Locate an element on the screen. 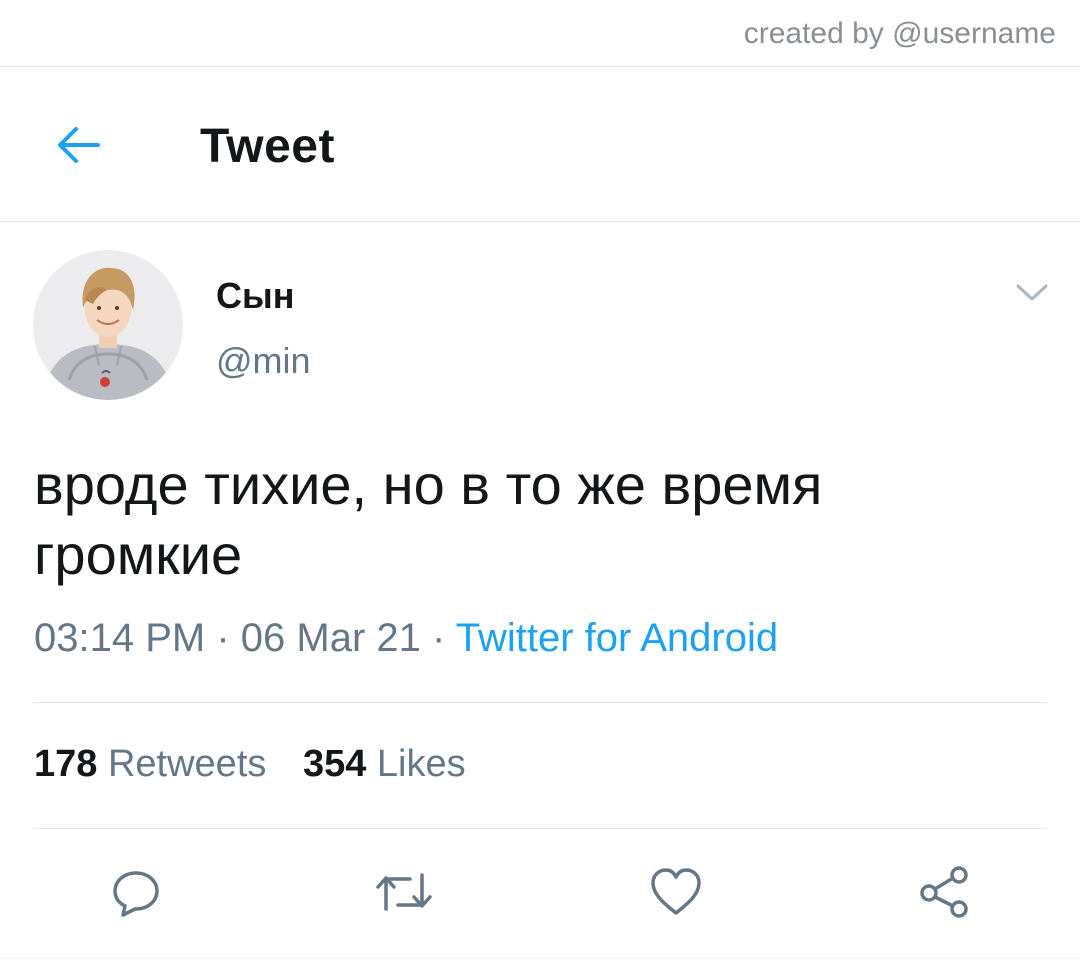  retweet-icon is located at coordinates (404, 892).